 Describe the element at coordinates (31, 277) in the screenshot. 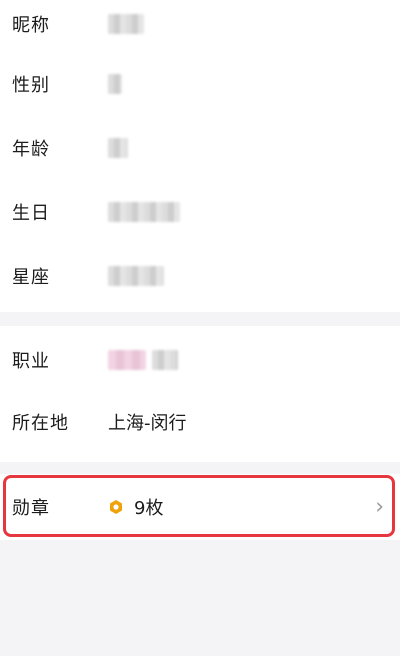

I see `constellation-label: 星座` at that location.